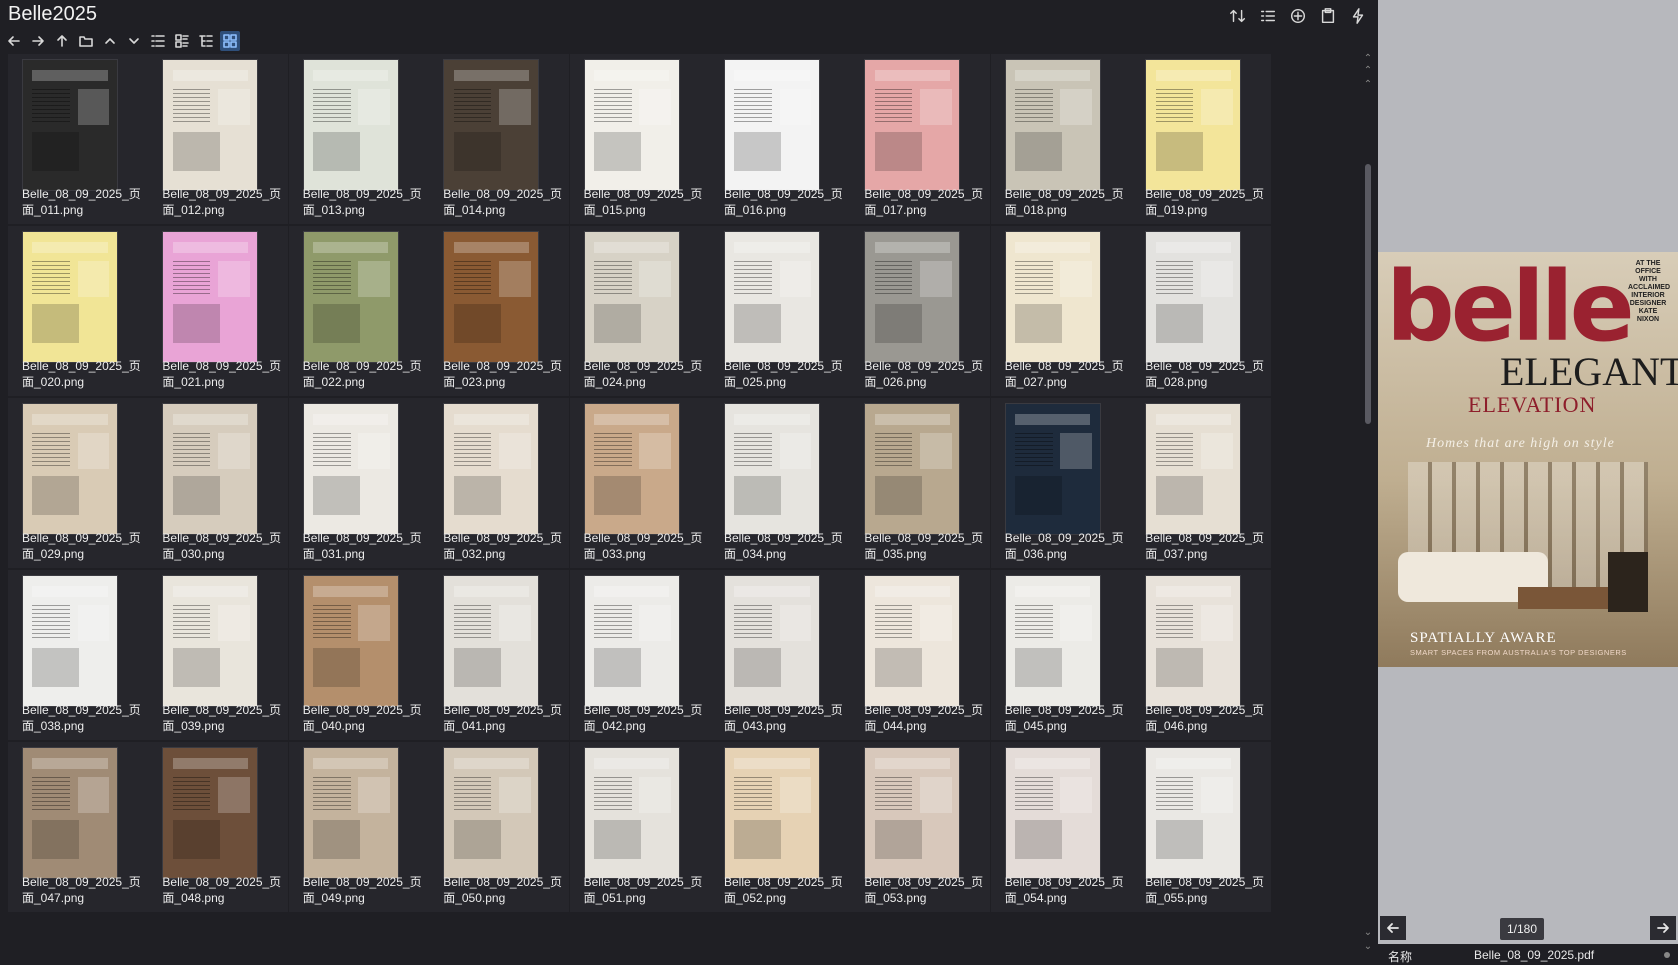 This screenshot has width=1678, height=965. Describe the element at coordinates (1534, 955) in the screenshot. I see `status-name-value: Belle_08_09_2025.pdf` at that location.